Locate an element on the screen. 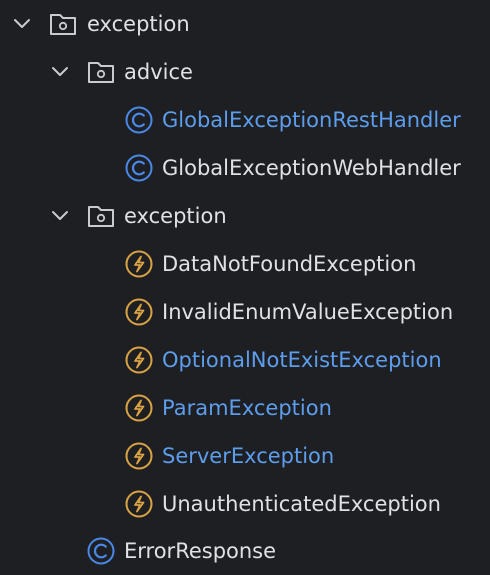  tree-item-label: OptionalNotExistException is located at coordinates (302, 360).